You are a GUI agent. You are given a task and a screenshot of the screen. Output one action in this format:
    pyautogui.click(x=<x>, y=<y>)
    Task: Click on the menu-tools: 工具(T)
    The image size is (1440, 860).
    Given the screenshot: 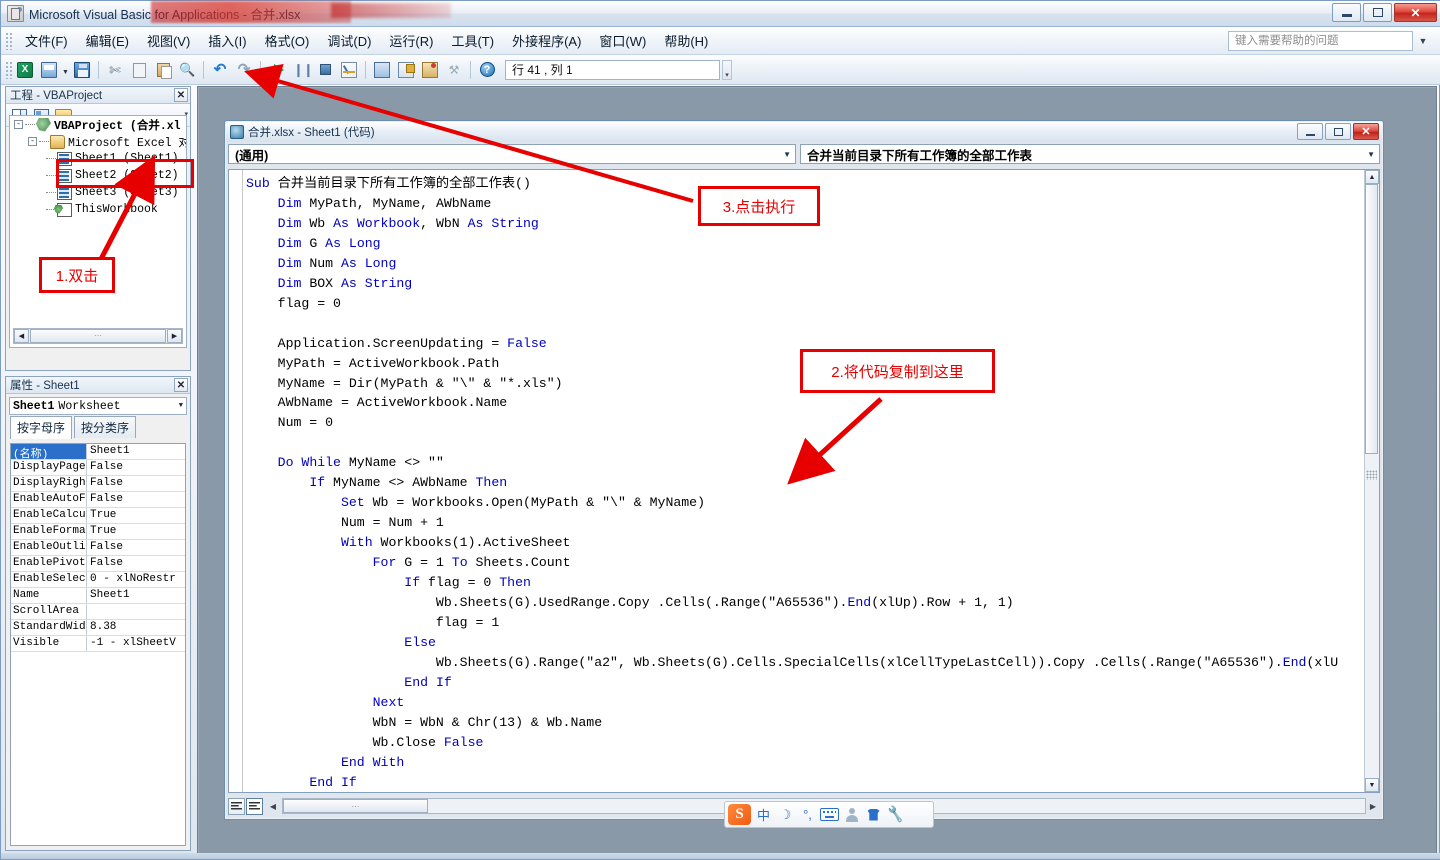 What is the action you would take?
    pyautogui.click(x=472, y=40)
    